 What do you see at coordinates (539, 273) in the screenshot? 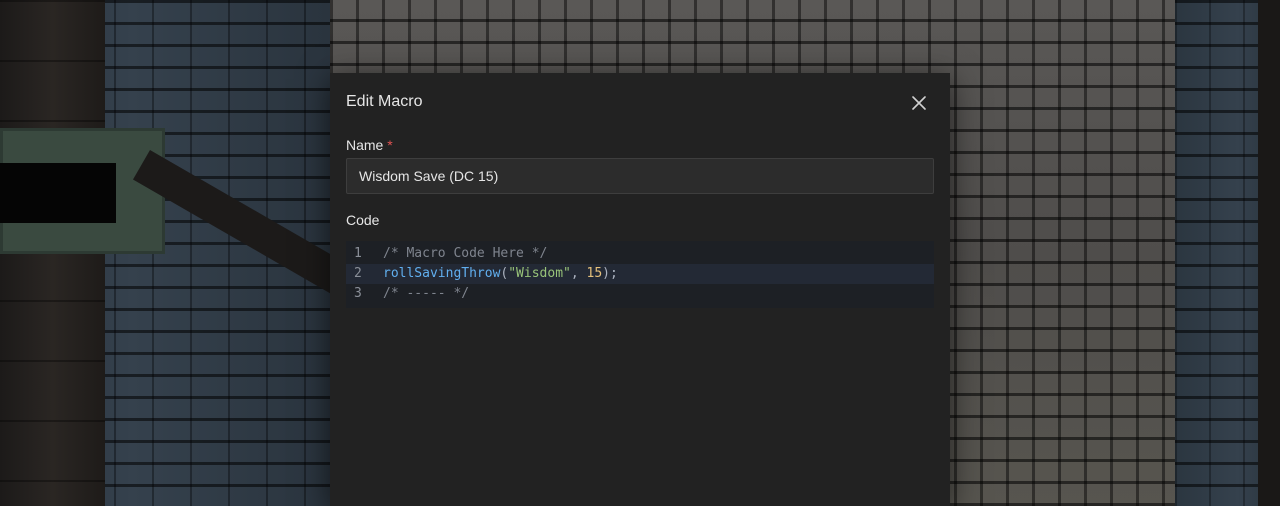
I see `code-token-str: "Wisdom"` at bounding box center [539, 273].